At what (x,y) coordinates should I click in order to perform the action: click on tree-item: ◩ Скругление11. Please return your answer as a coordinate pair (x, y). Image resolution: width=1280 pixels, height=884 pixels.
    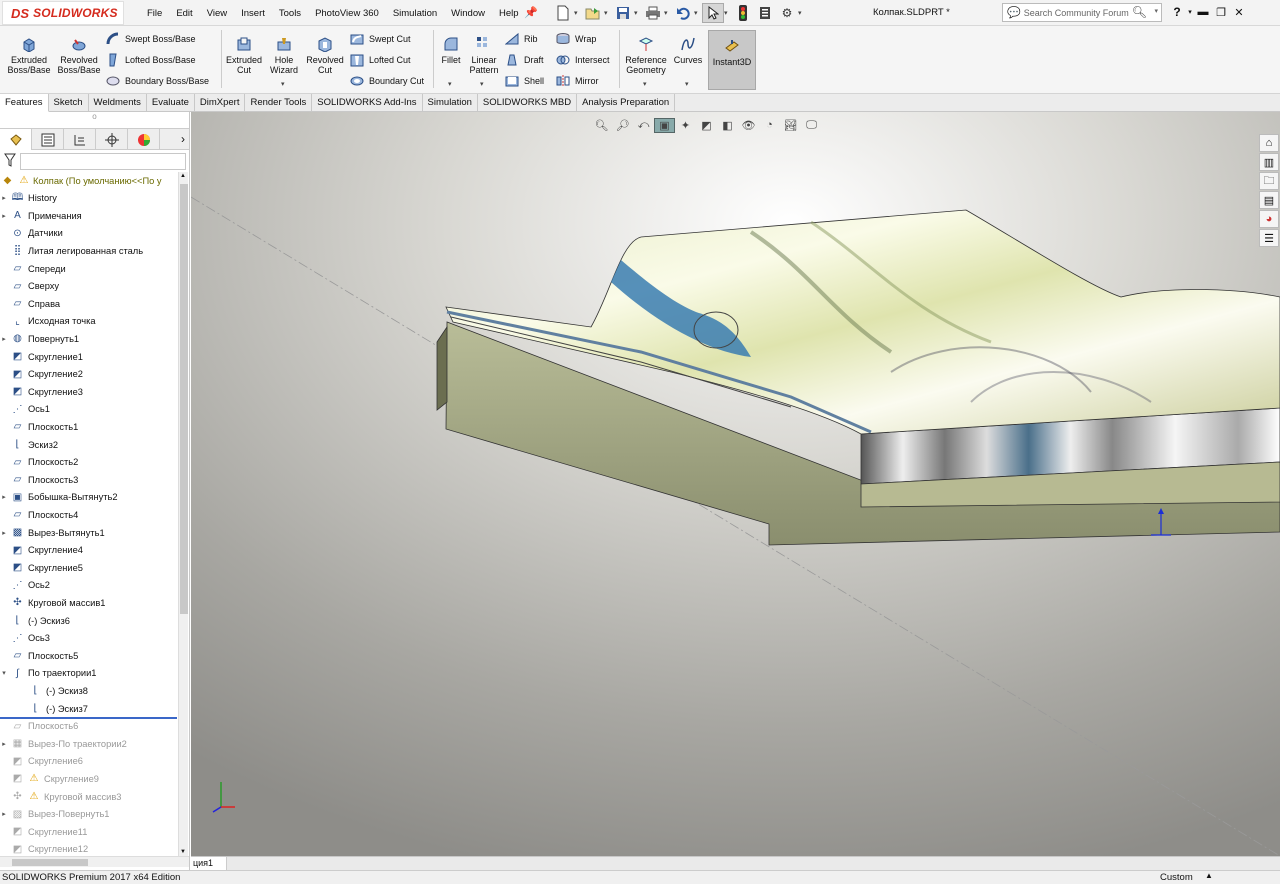
    Looking at the image, I should click on (88, 831).